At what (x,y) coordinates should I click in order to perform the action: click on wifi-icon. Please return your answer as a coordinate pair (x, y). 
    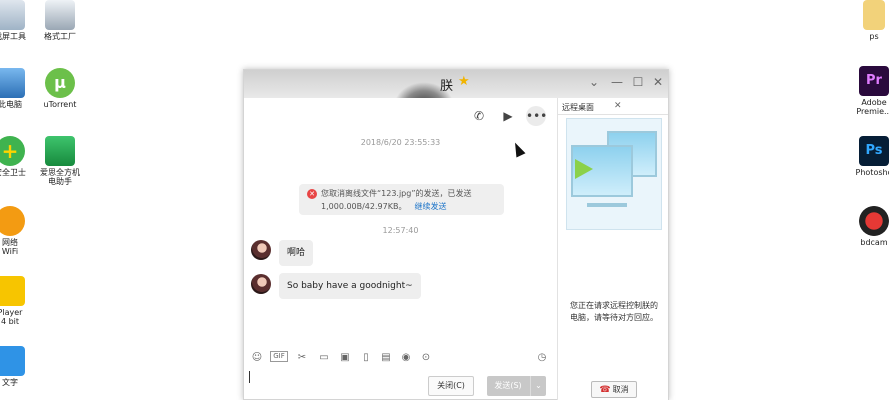
    Looking at the image, I should click on (12, 221).